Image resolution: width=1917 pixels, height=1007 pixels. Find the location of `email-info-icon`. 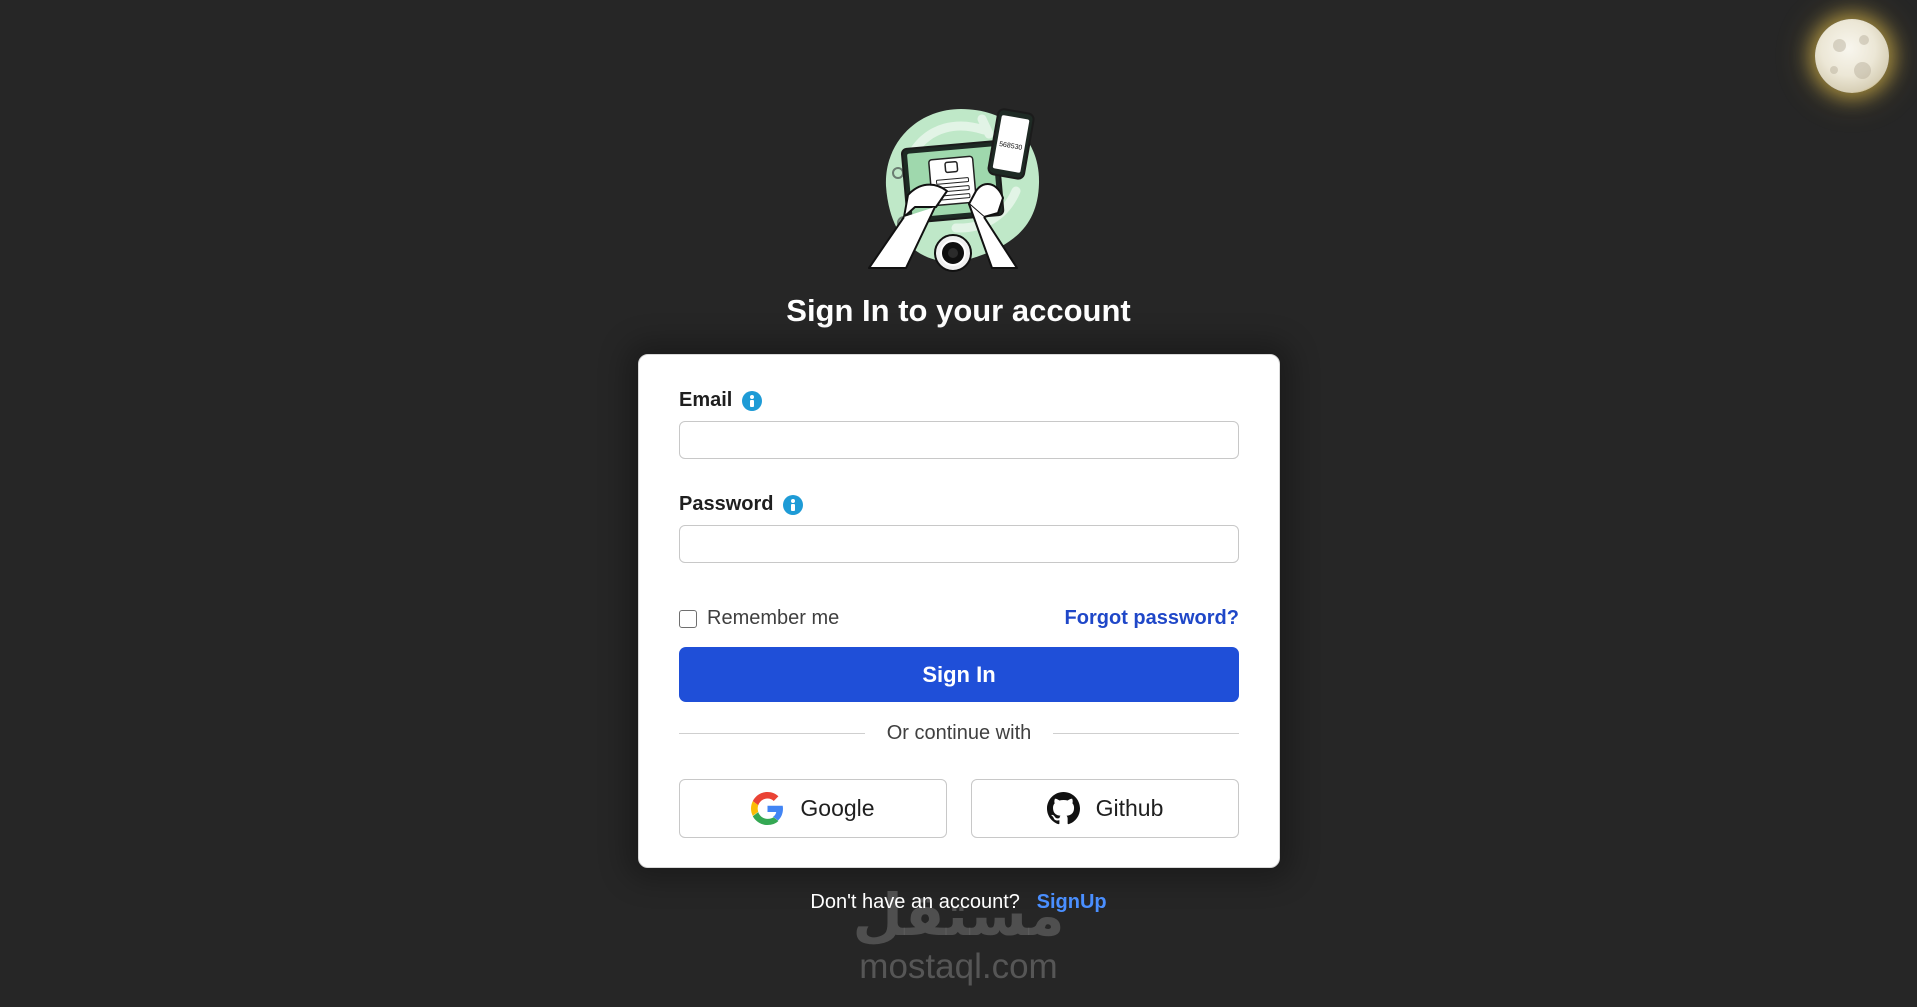

email-info-icon is located at coordinates (752, 400).